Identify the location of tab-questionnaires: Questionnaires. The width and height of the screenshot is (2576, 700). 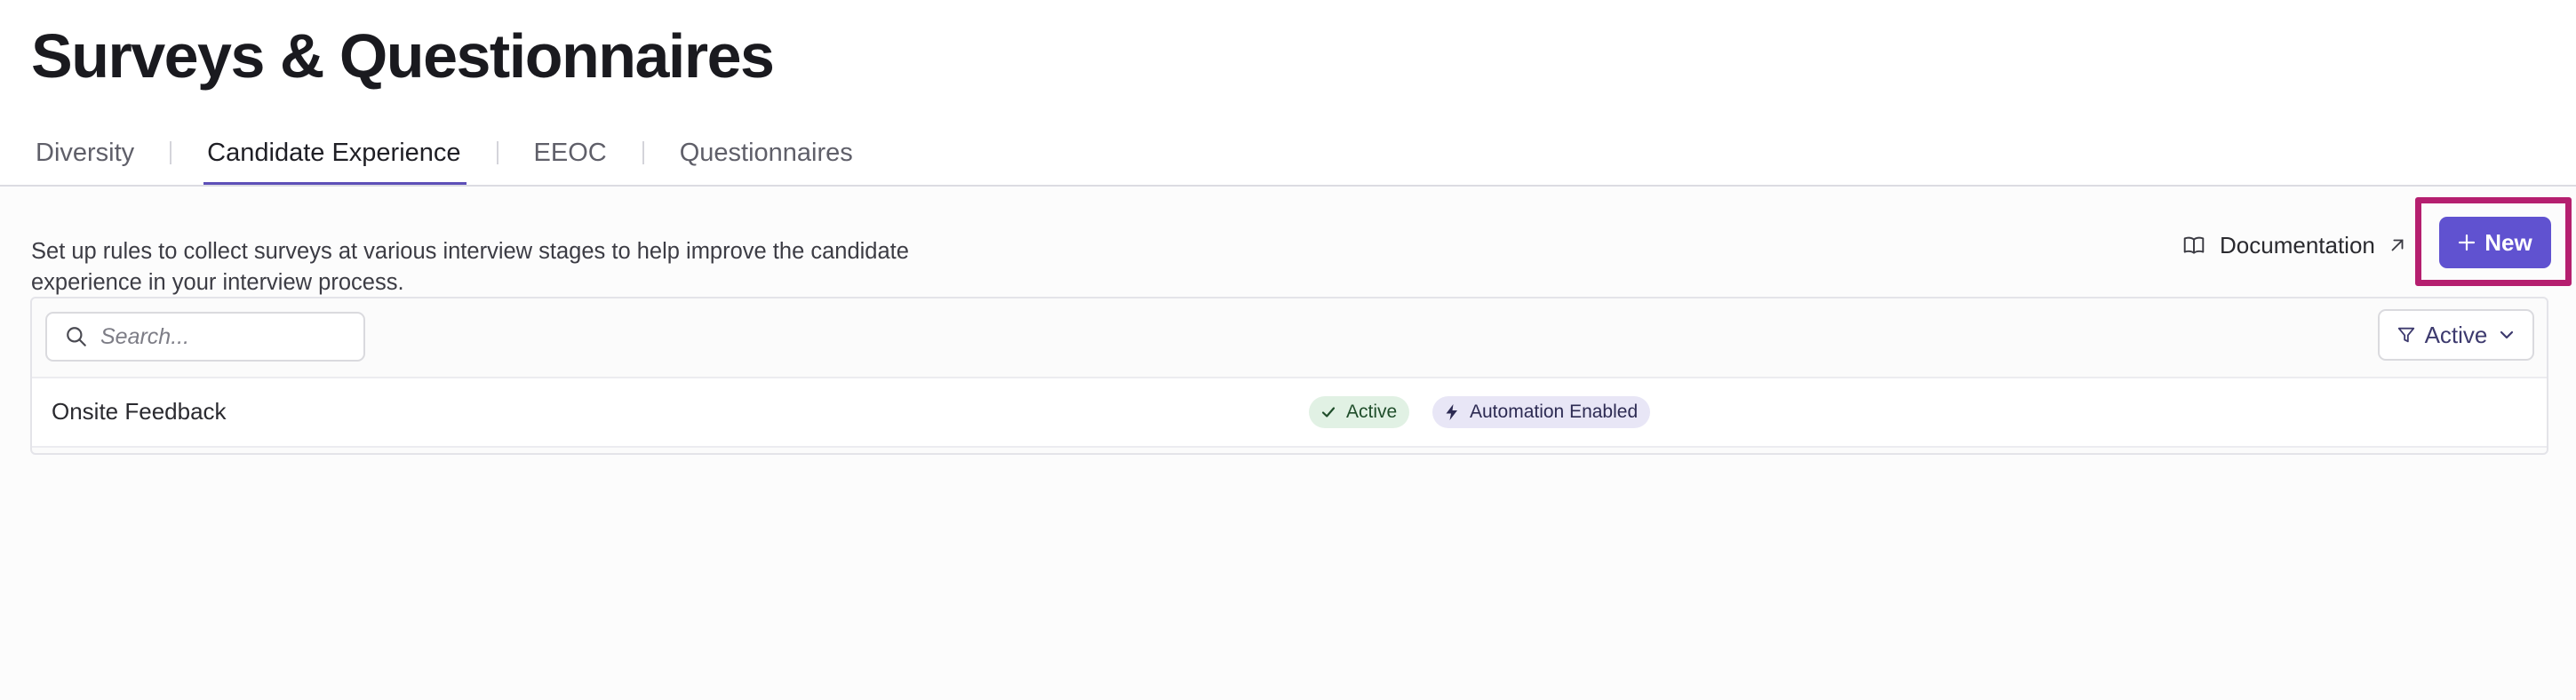
(766, 152).